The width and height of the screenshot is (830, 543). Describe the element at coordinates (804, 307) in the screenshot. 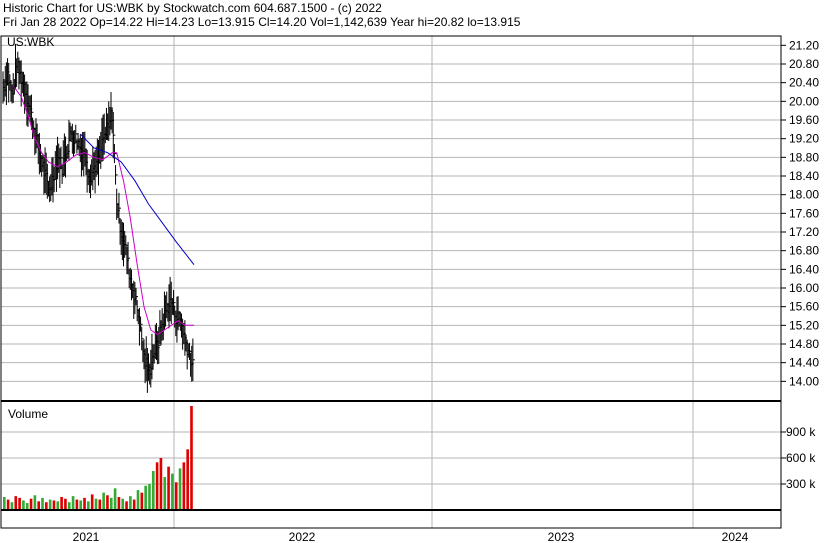

I see `price-tick-label: 15.60` at that location.